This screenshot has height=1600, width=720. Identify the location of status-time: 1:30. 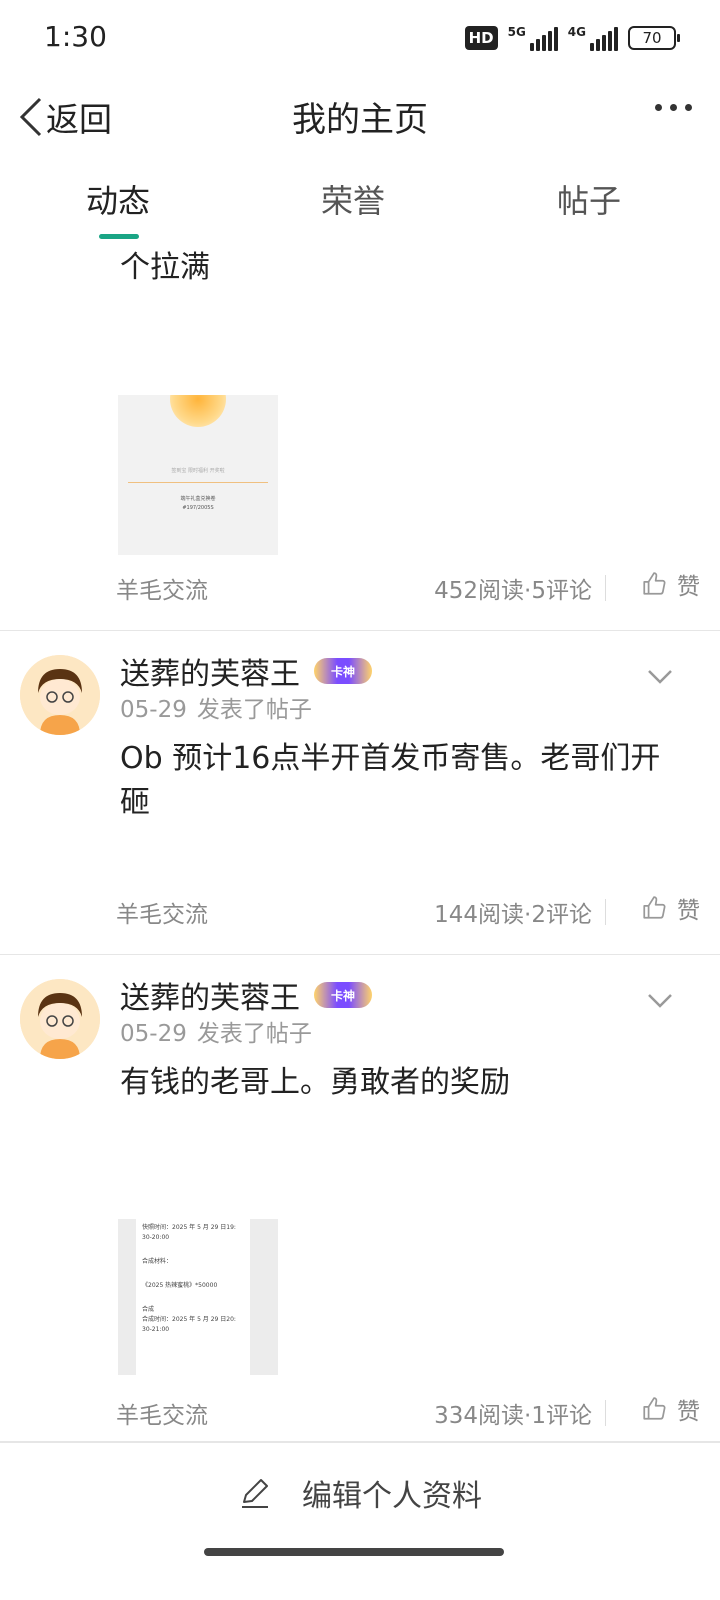
(75, 36).